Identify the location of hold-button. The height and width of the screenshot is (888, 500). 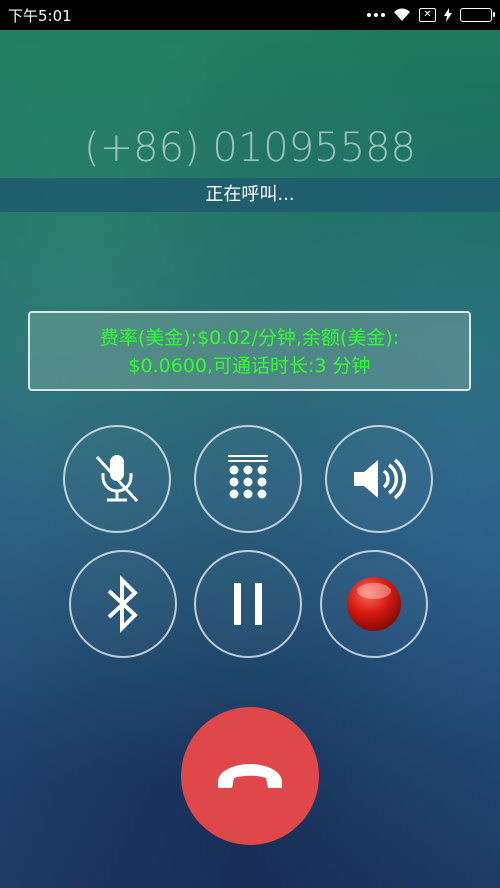
(248, 604).